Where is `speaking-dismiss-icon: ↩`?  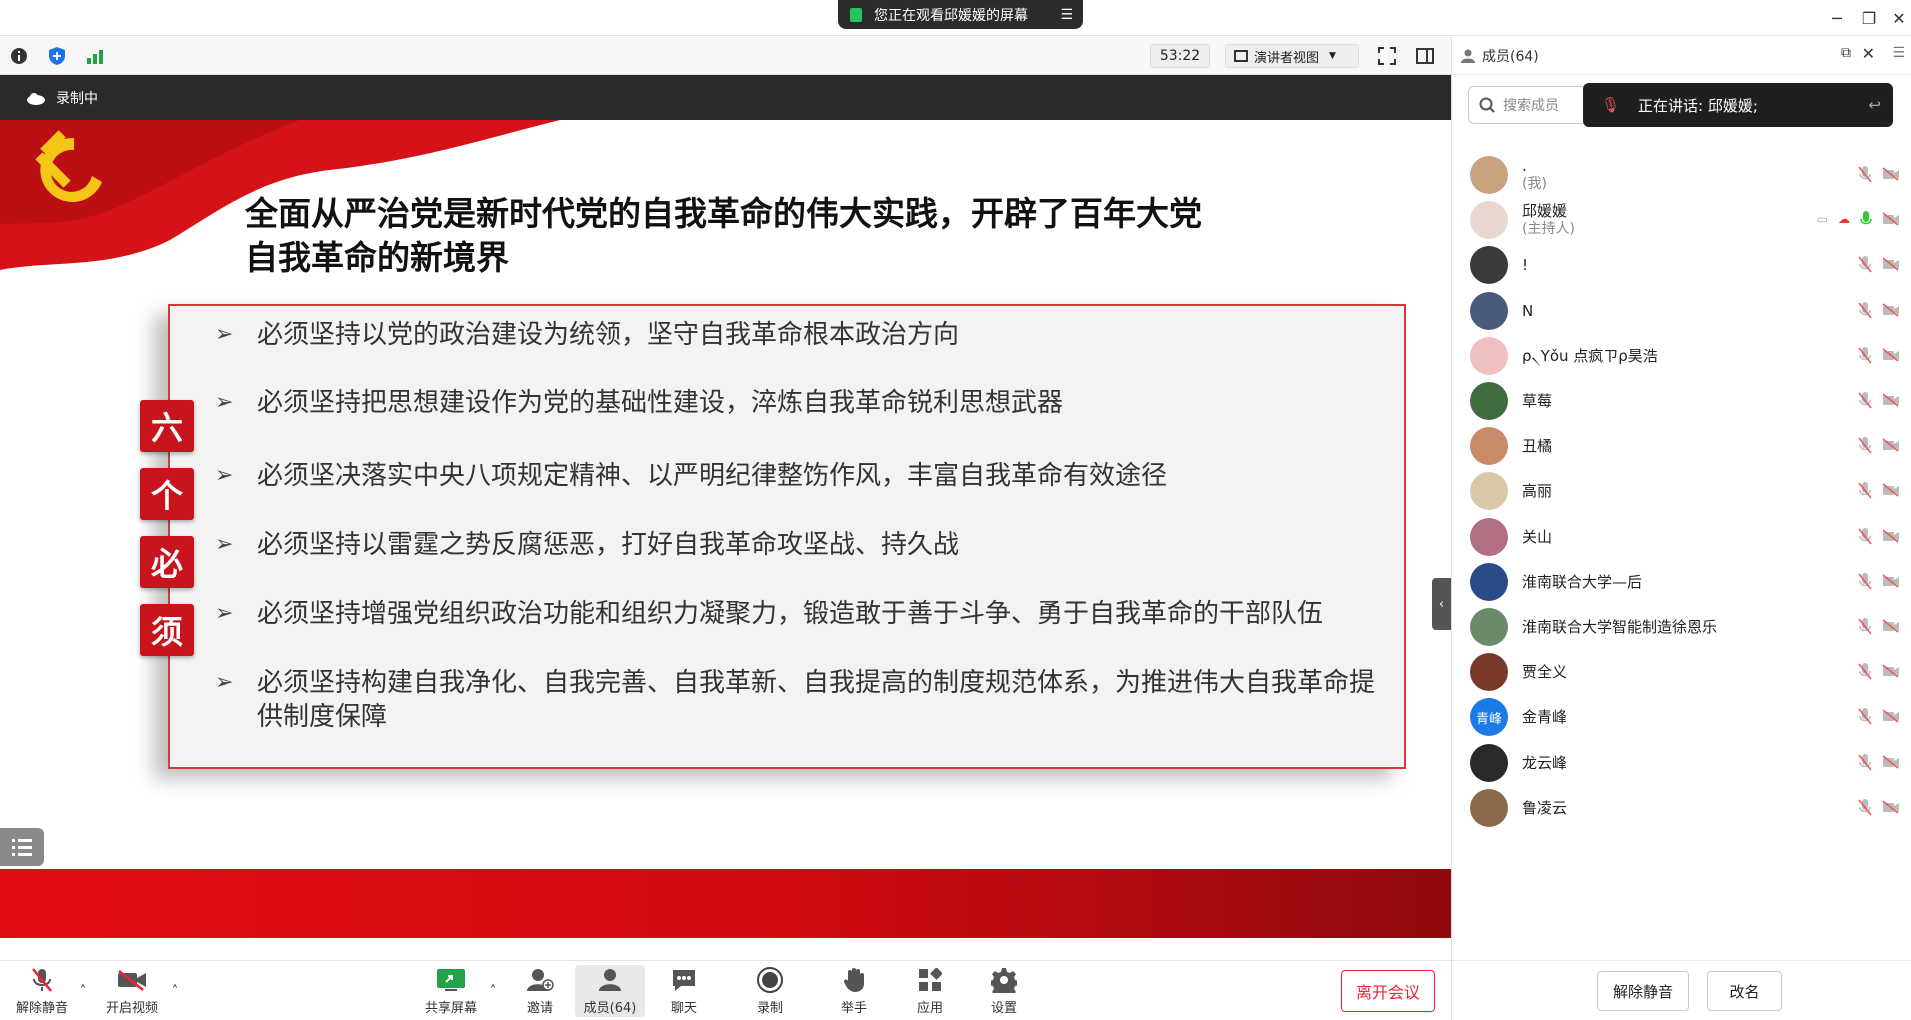 speaking-dismiss-icon: ↩ is located at coordinates (1874, 105).